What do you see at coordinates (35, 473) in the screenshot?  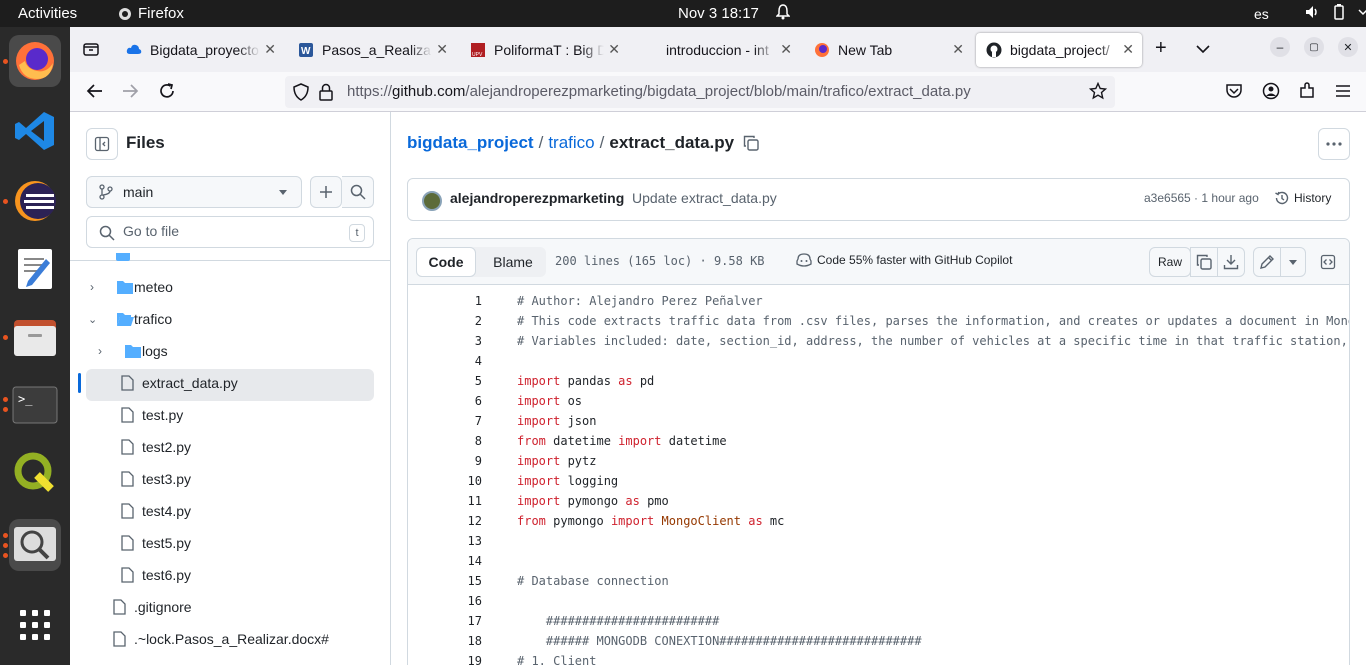 I see `dock-qgis` at bounding box center [35, 473].